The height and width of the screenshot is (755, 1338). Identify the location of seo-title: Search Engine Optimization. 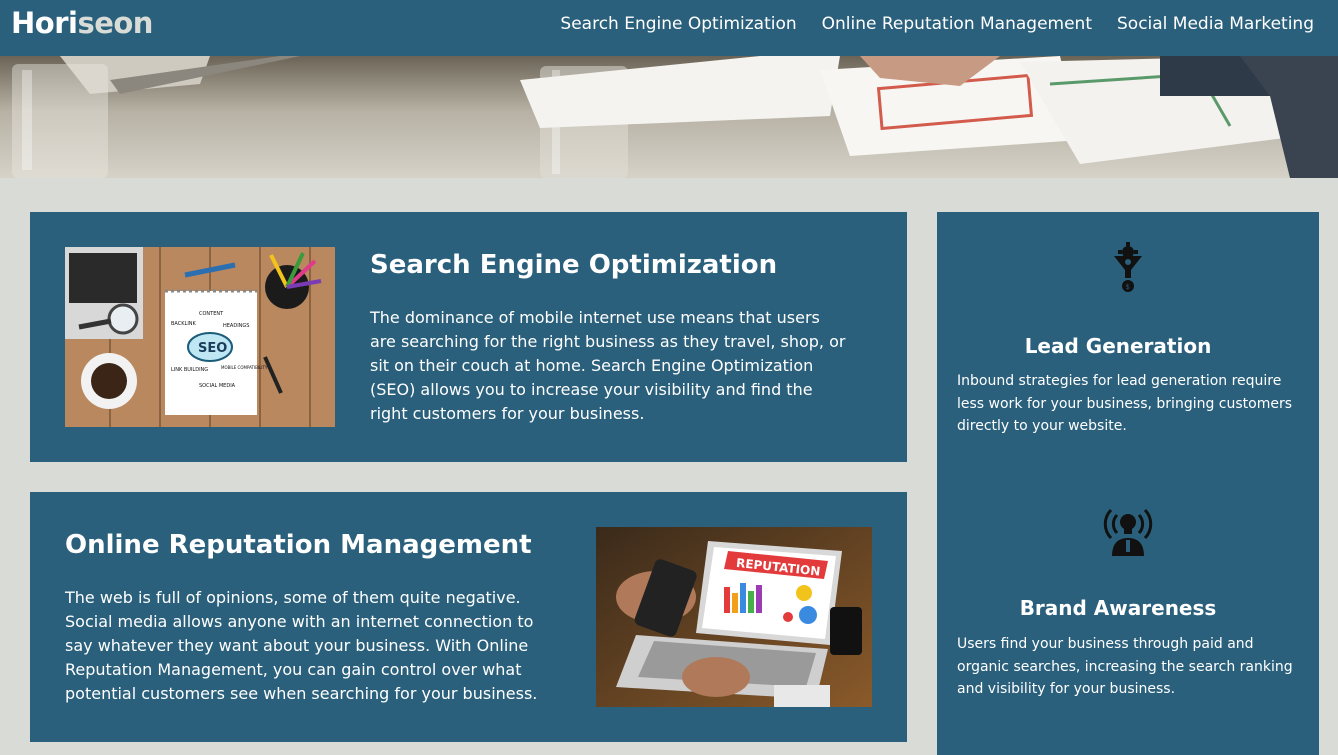
(574, 265).